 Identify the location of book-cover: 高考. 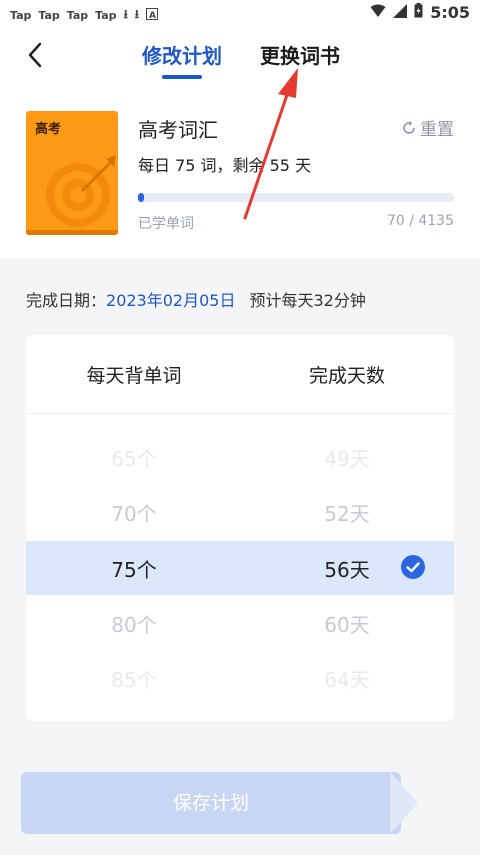
(72, 173).